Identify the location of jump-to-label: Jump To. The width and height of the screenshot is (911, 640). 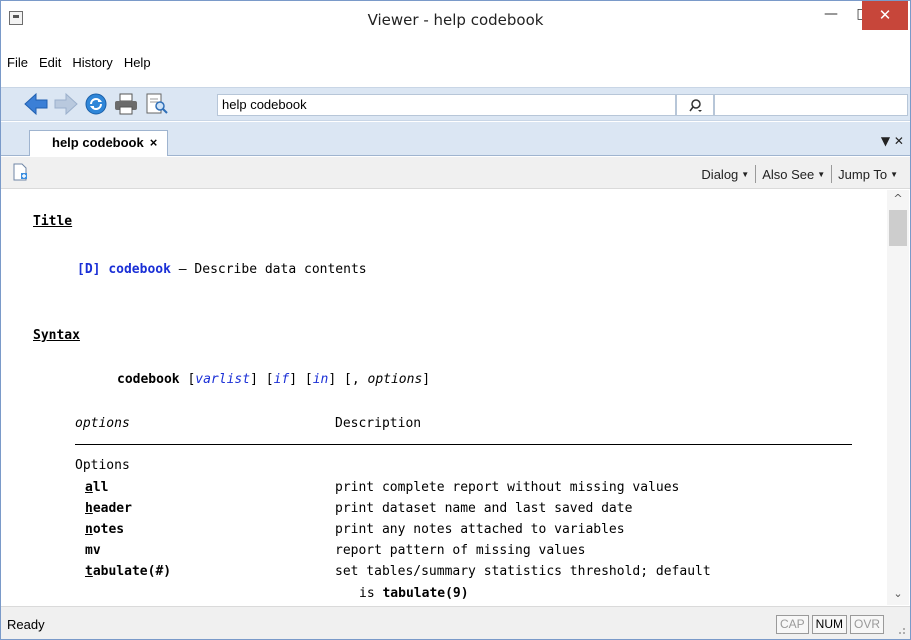
(863, 174).